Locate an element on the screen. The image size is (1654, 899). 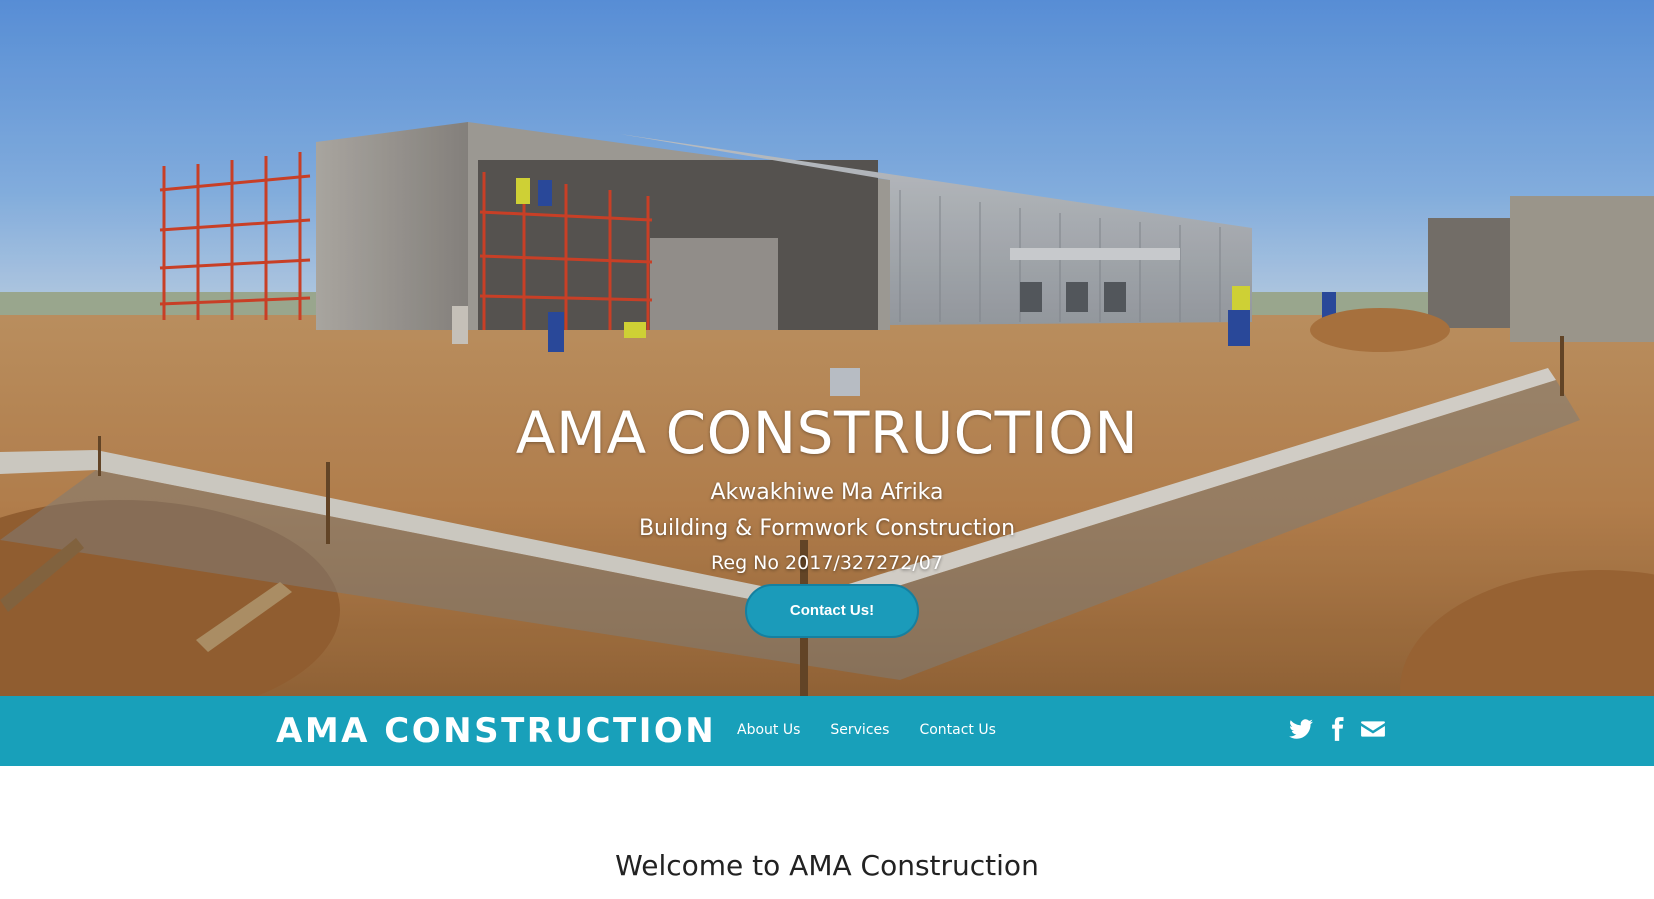
envelope-icon is located at coordinates (1373, 729).